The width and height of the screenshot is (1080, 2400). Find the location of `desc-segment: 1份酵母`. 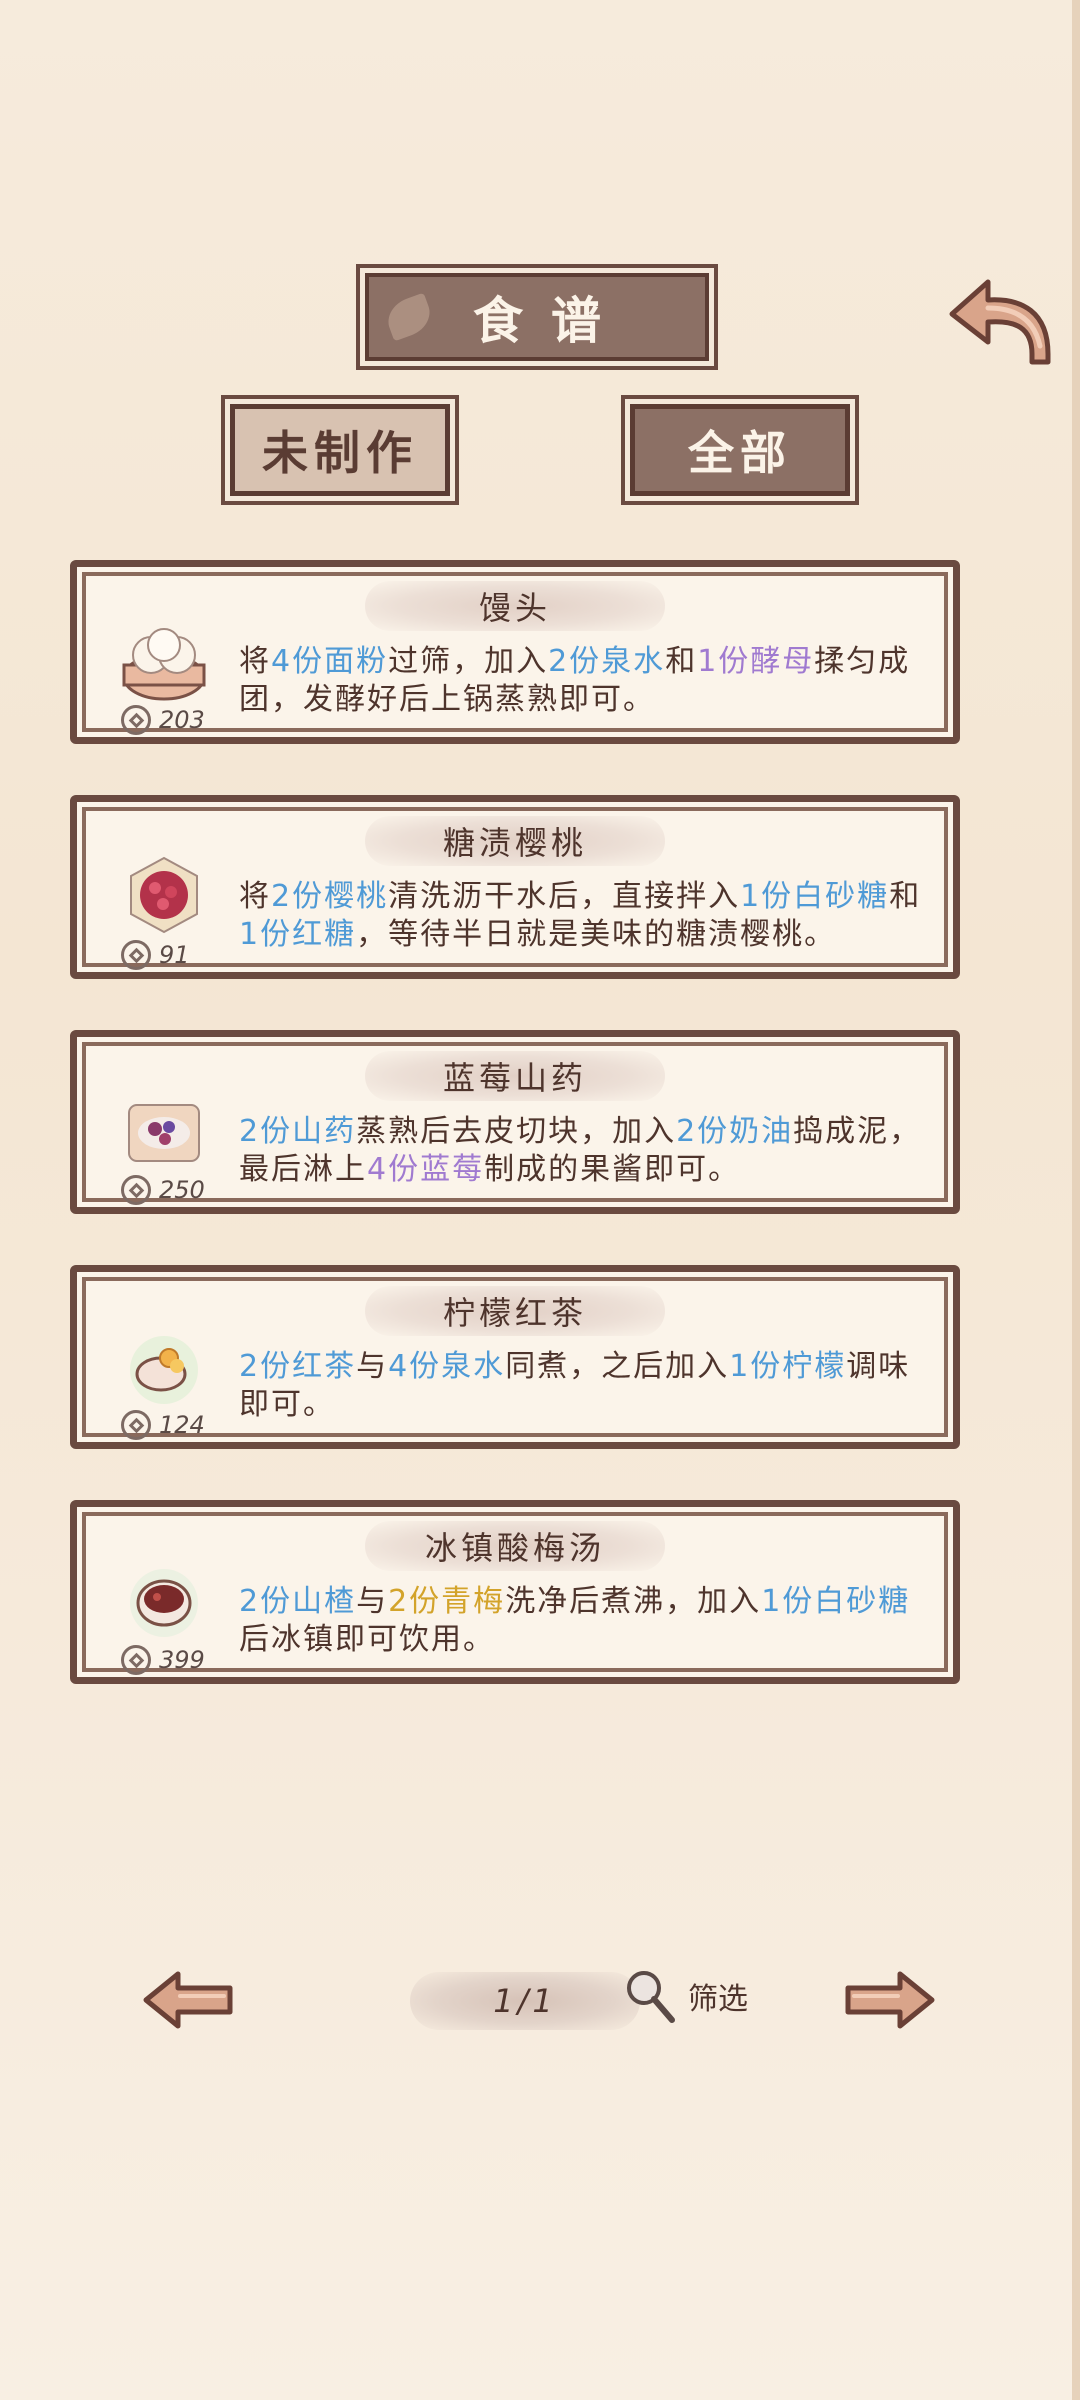

desc-segment: 1份酵母 is located at coordinates (756, 661).